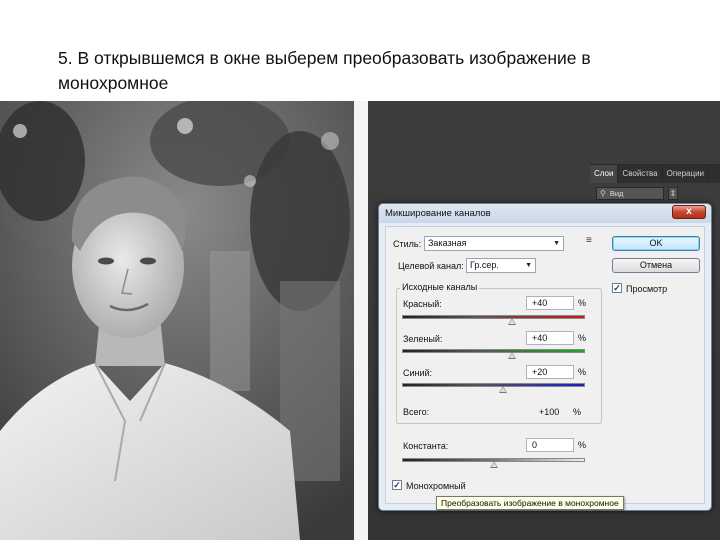 This screenshot has width=720, height=540. What do you see at coordinates (550, 303) in the screenshot?
I see `red-channel-input: +40` at bounding box center [550, 303].